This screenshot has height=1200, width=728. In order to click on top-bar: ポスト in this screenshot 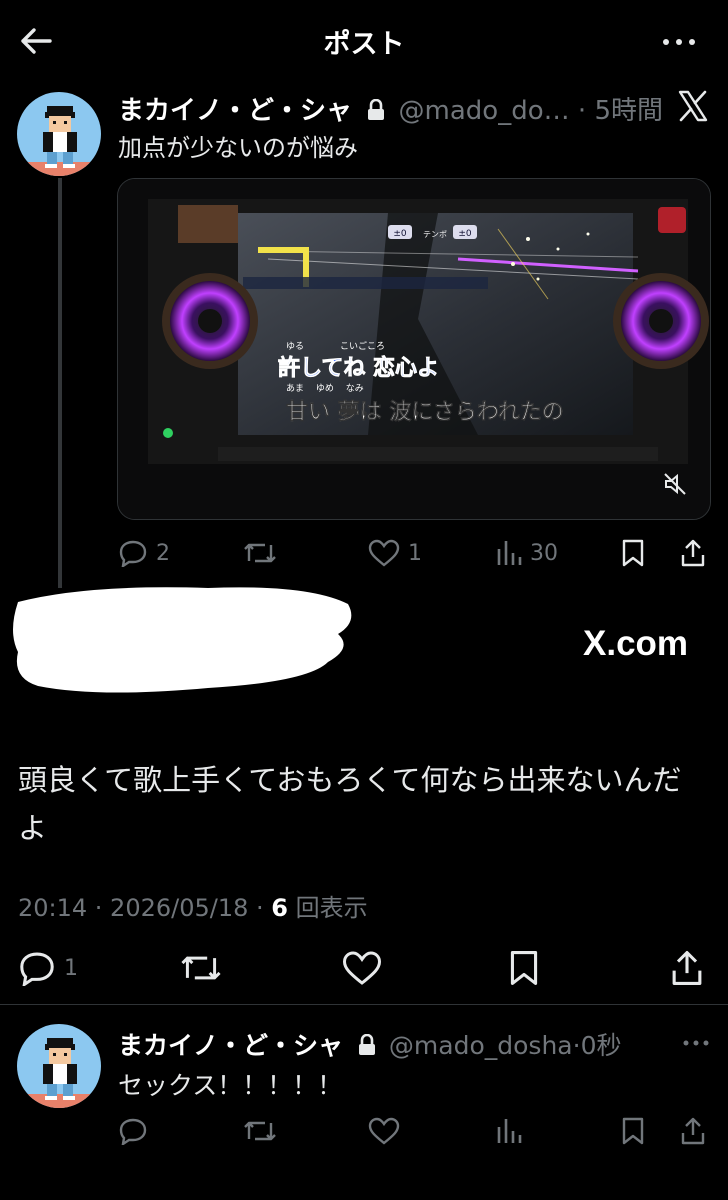, I will do `click(364, 40)`.